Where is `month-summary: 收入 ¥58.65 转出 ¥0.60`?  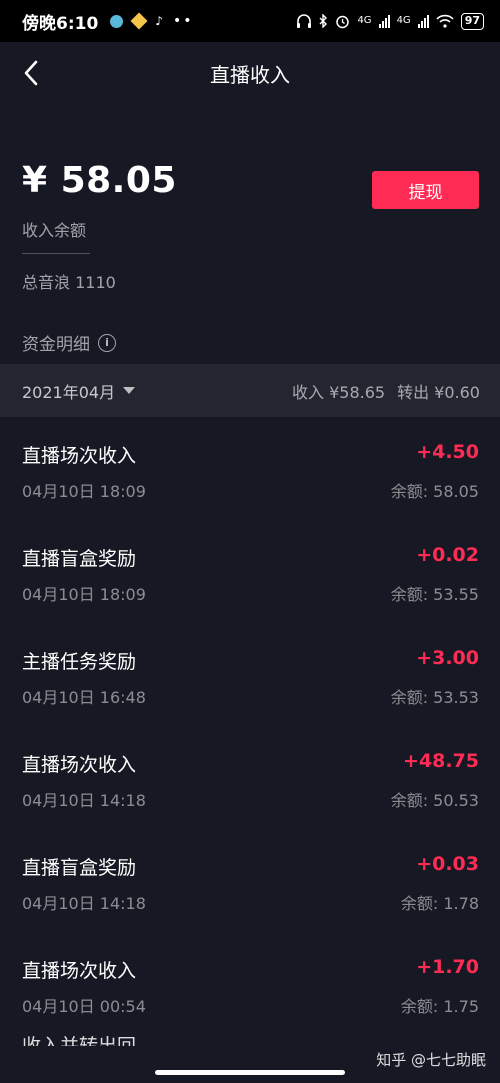 month-summary: 收入 ¥58.65 转出 ¥0.60 is located at coordinates (386, 391).